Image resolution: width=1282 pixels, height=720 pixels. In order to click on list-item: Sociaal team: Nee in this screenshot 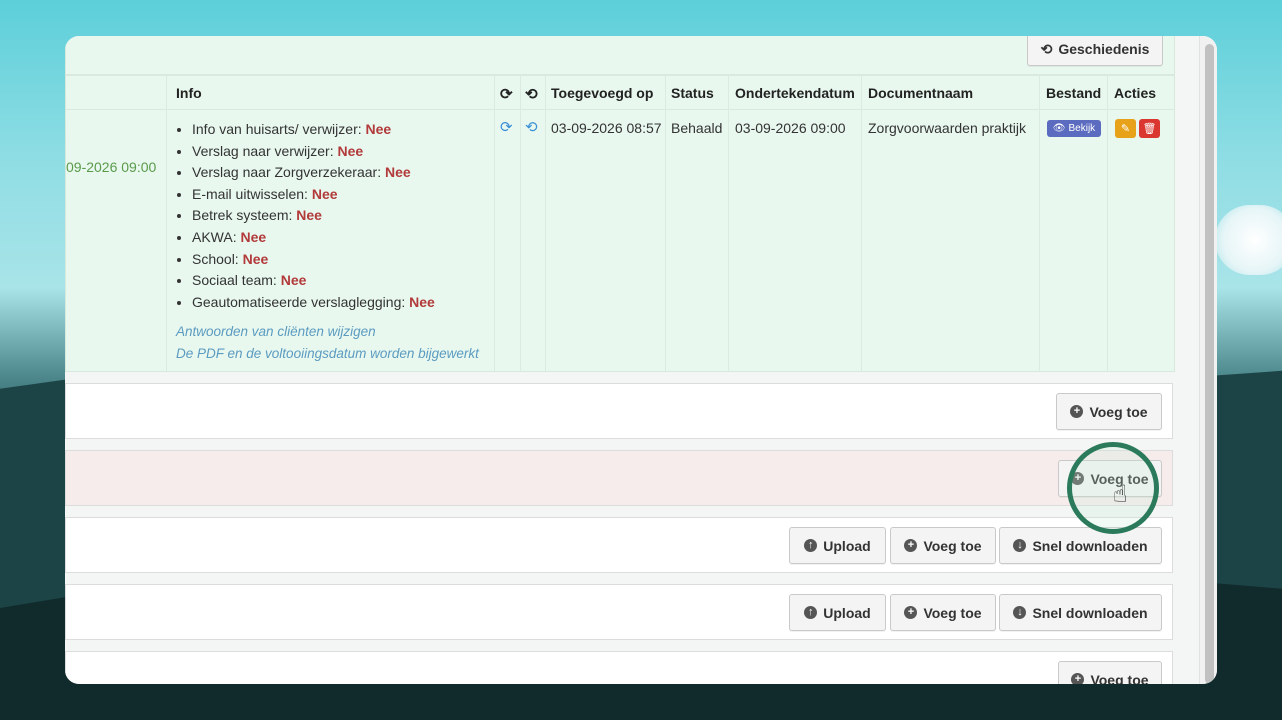, I will do `click(313, 281)`.